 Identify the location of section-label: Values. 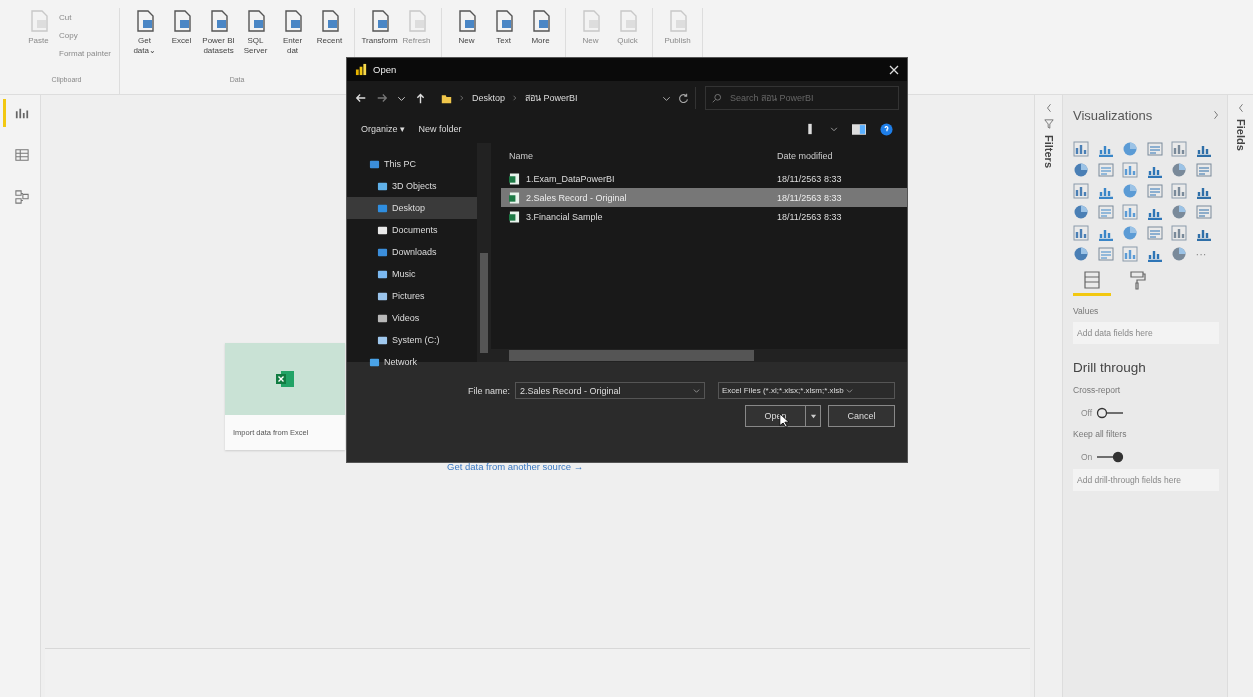
(1086, 311).